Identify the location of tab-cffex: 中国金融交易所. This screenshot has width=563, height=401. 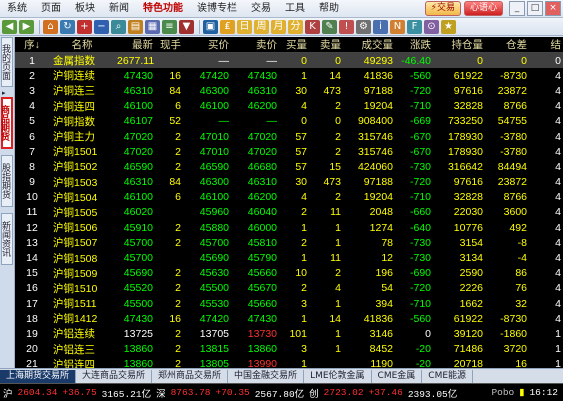
(266, 376).